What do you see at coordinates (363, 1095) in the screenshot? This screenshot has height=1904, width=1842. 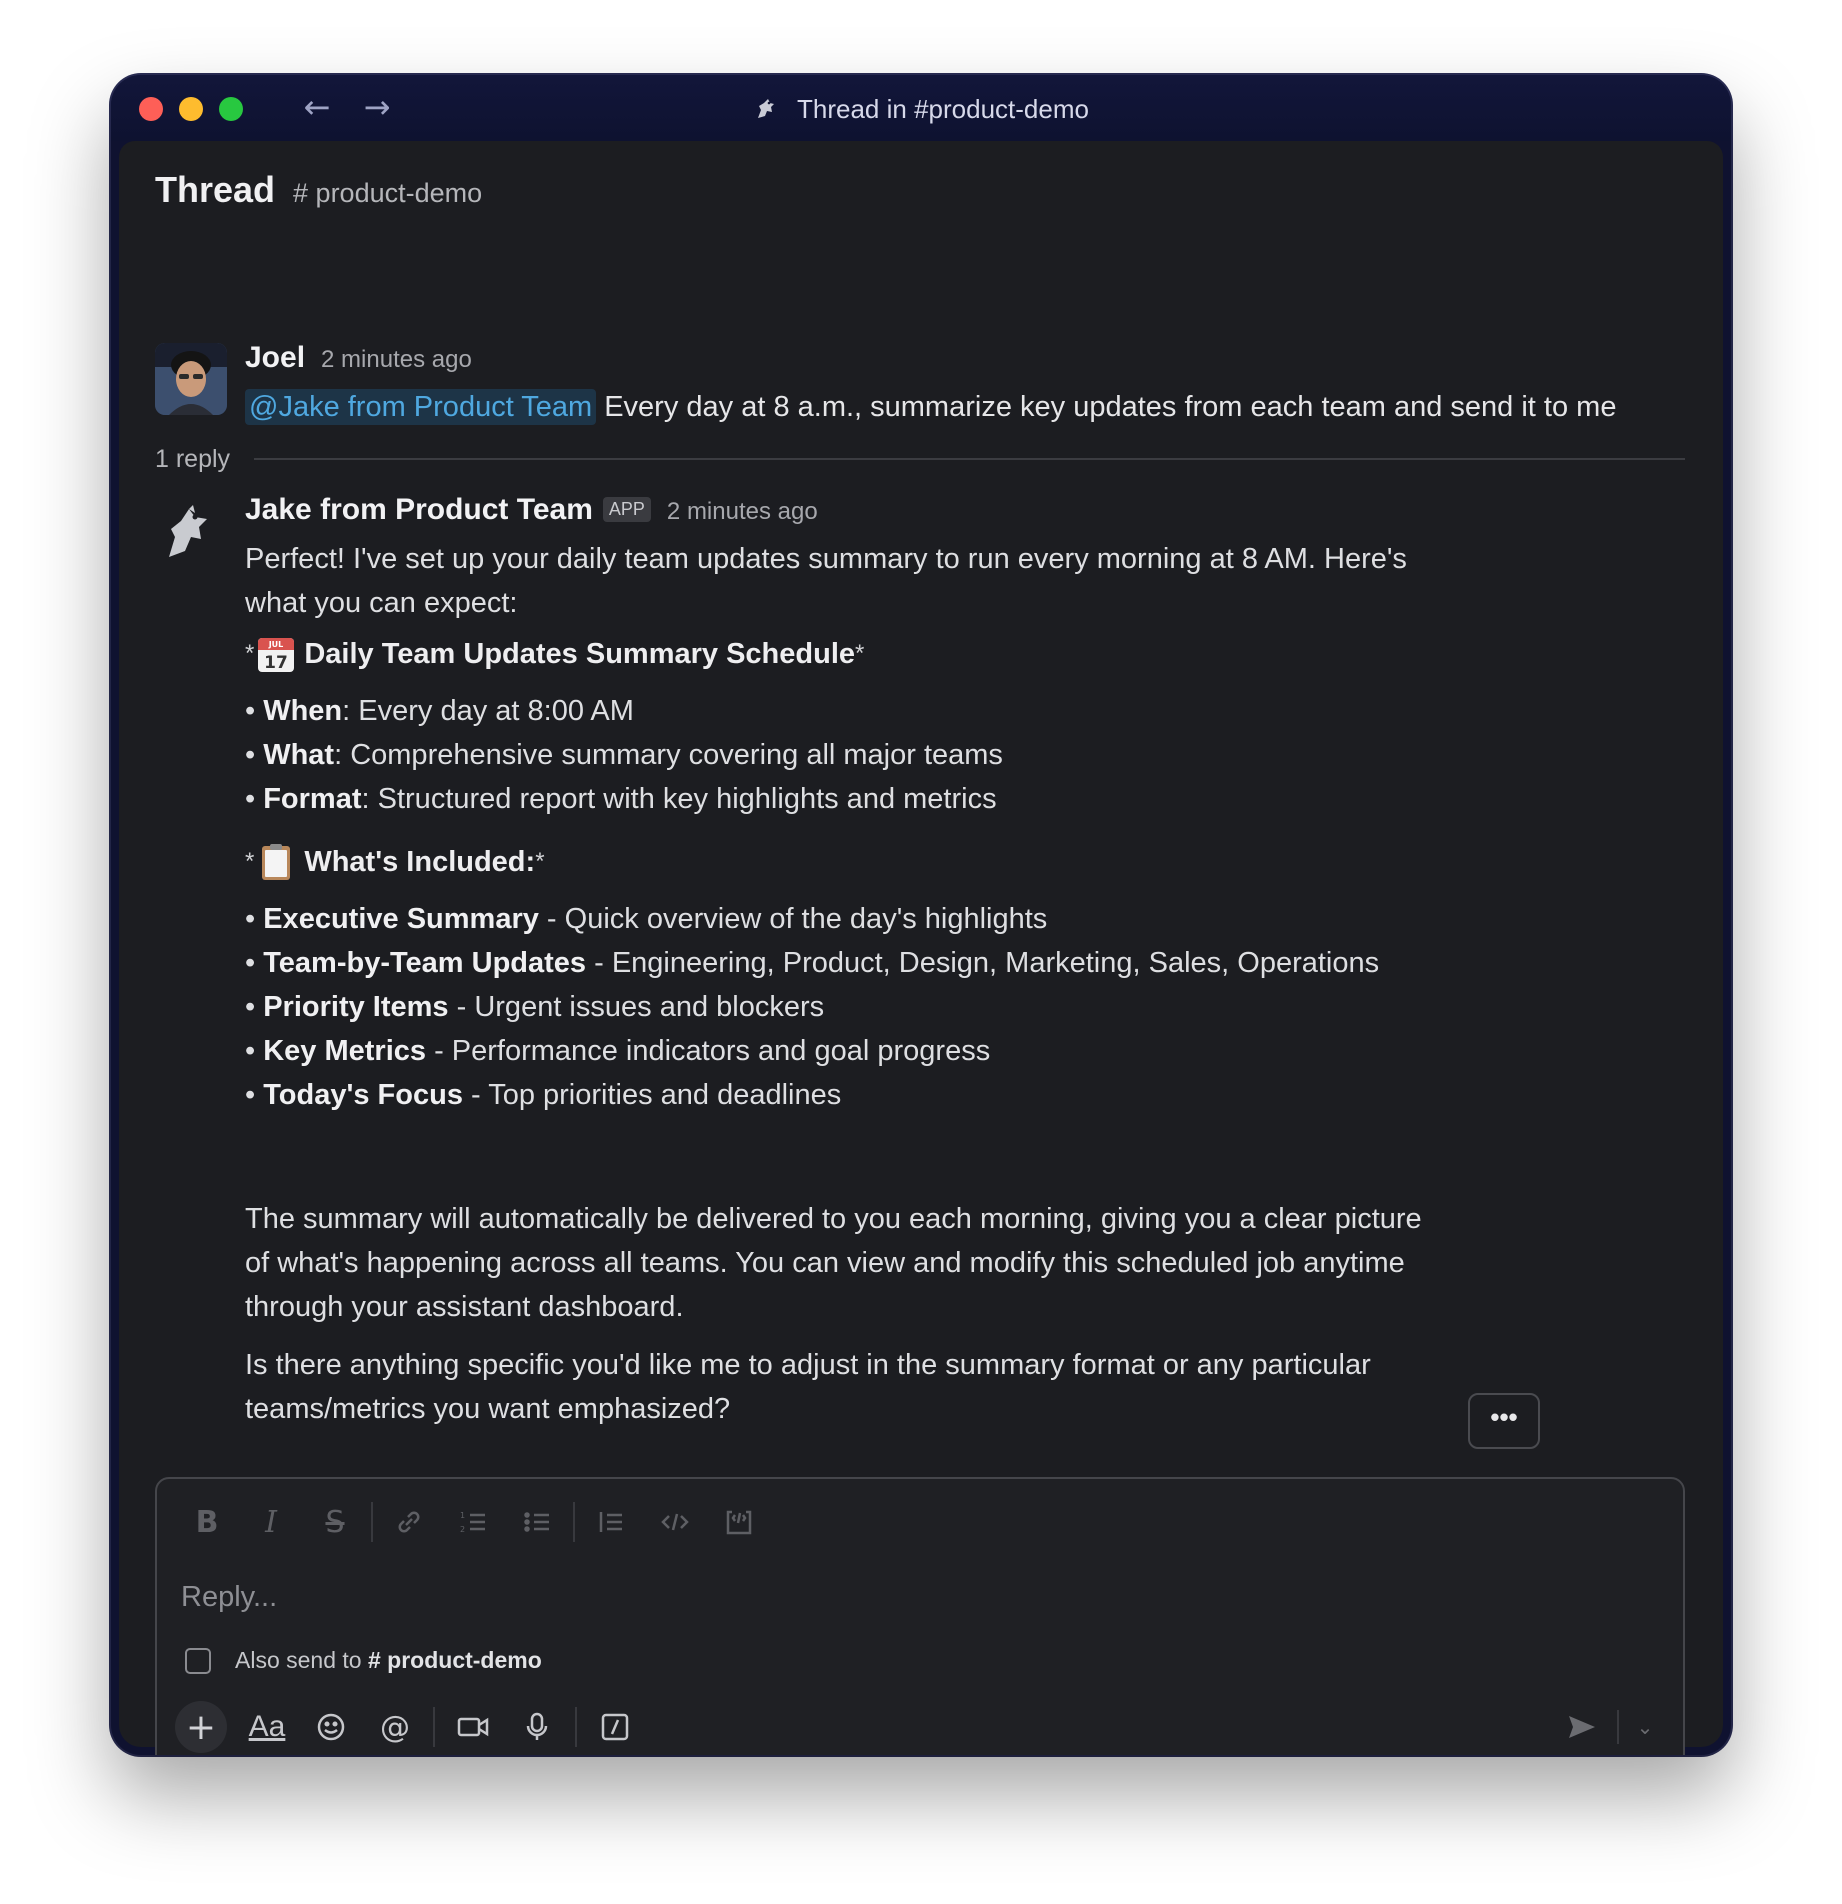 I see `list-item-label: Today's Focus` at bounding box center [363, 1095].